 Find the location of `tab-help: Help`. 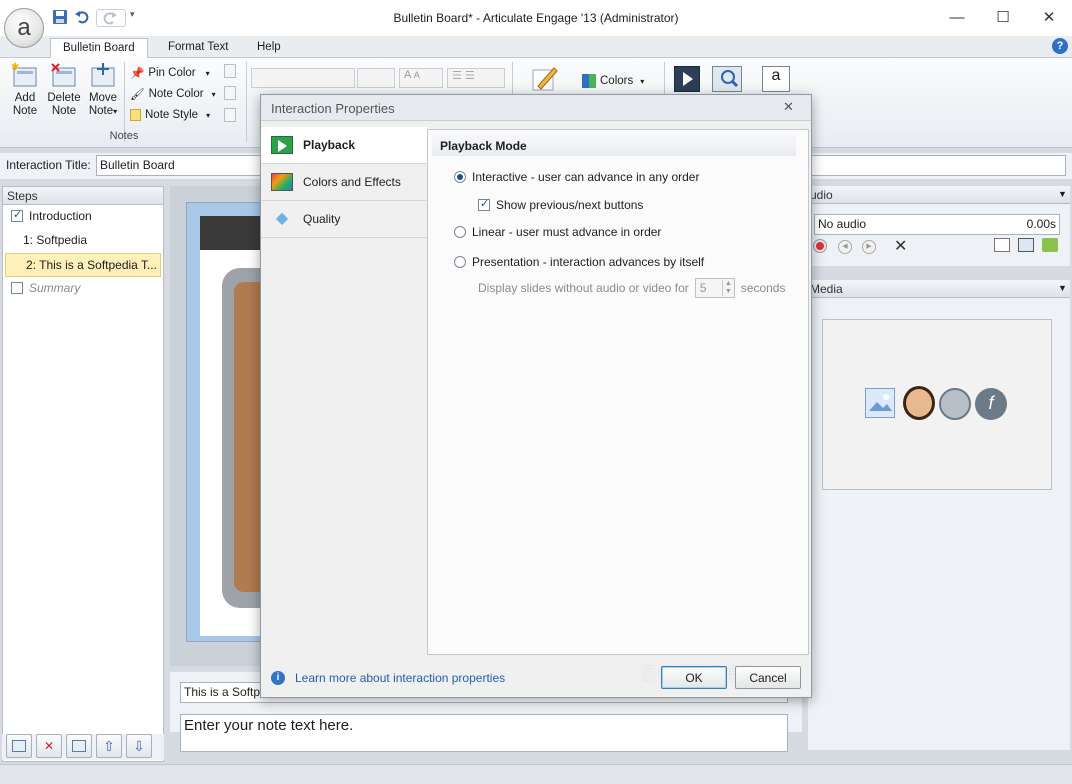

tab-help: Help is located at coordinates (269, 48).